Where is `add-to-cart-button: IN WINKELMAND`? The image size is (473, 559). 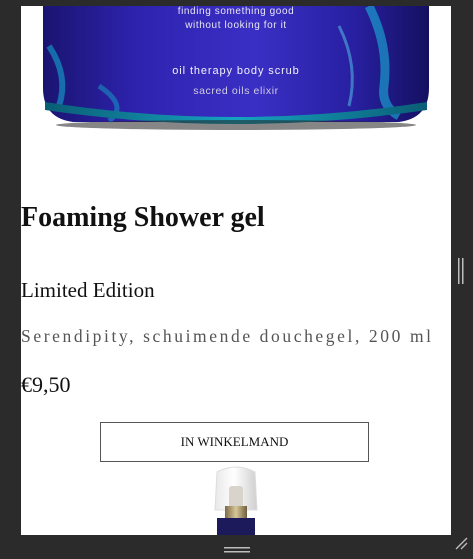
add-to-cart-button: IN WINKELMAND is located at coordinates (234, 442).